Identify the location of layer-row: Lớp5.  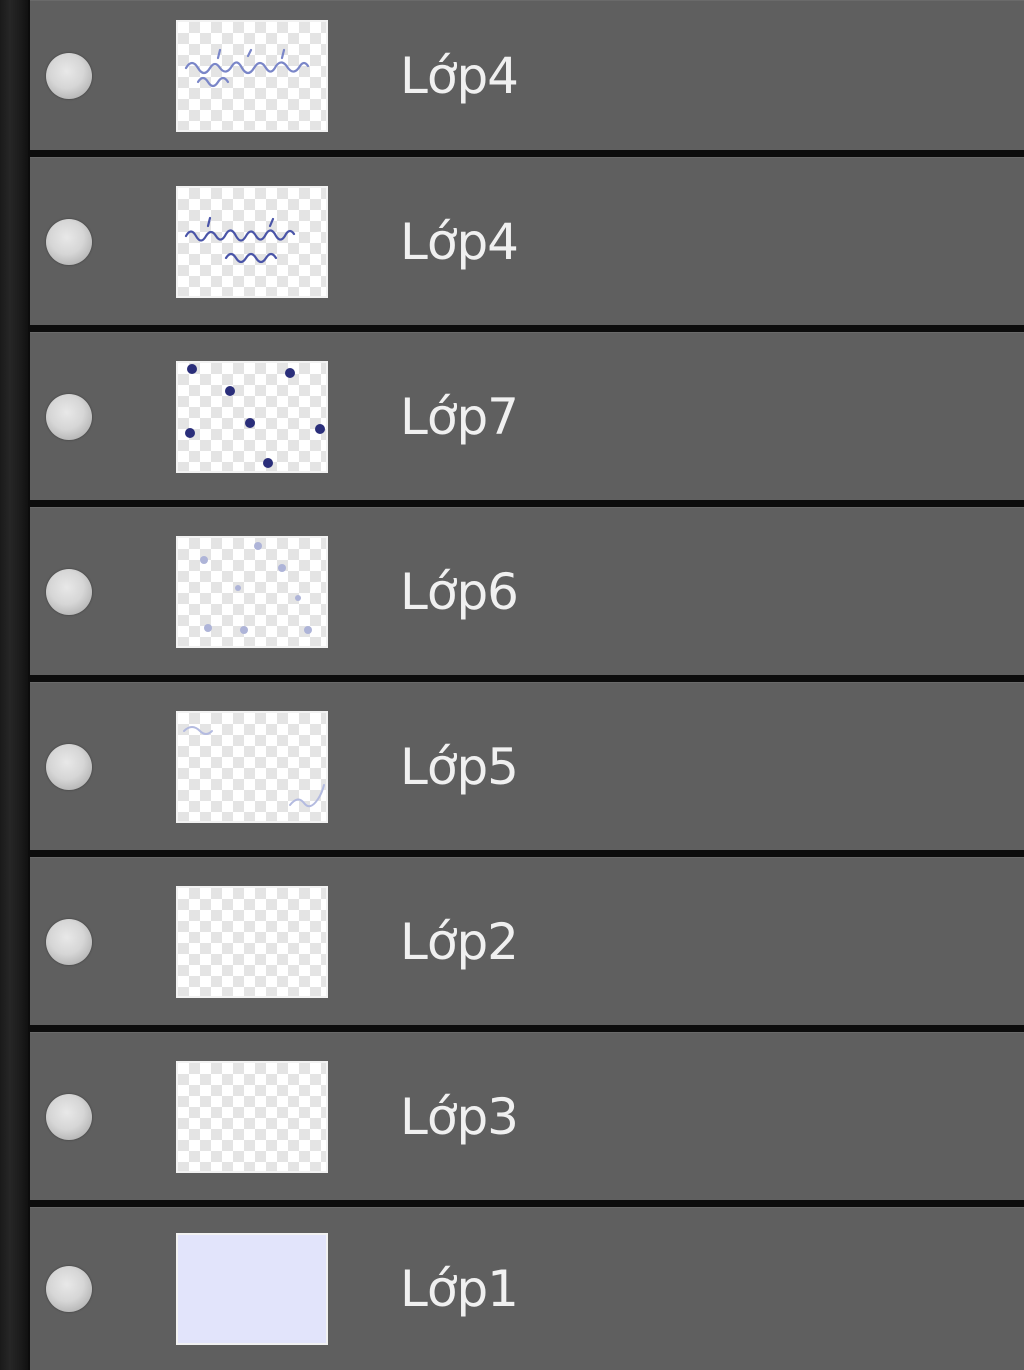
(527, 766).